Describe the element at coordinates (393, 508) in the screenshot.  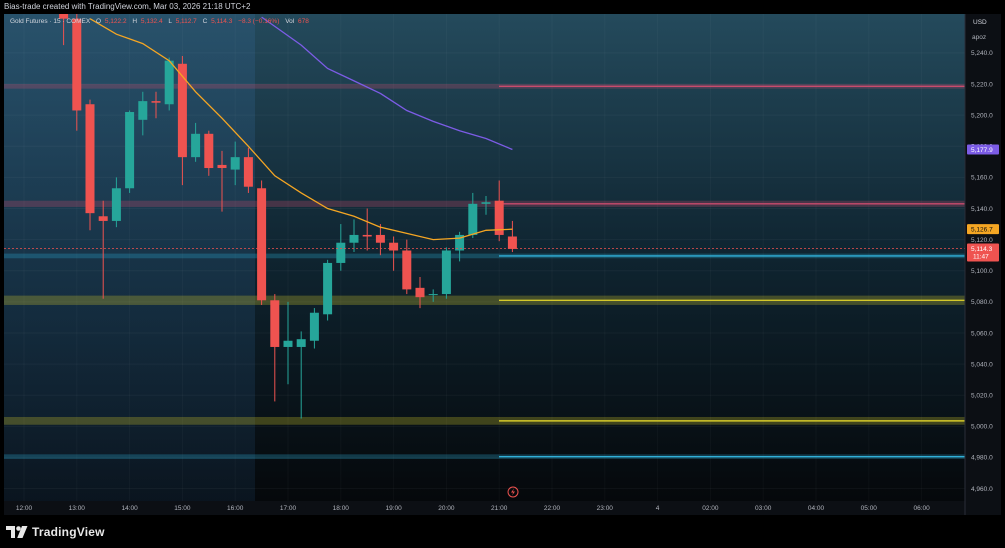
I see `time-tick-label: 19:00` at that location.